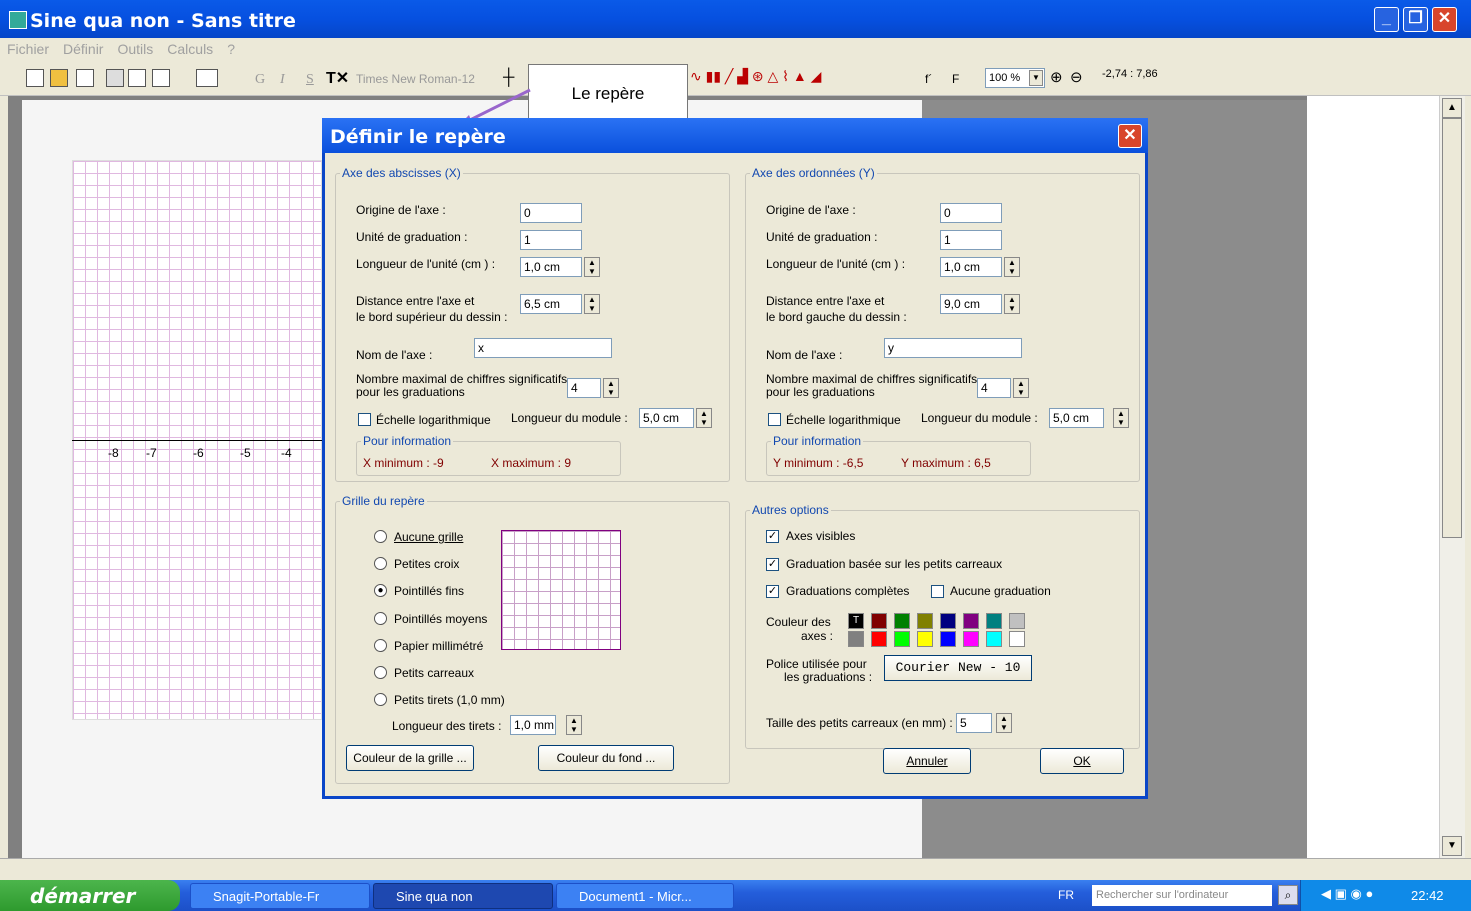 The image size is (1471, 911). I want to click on restore-button: ❐, so click(1415, 19).